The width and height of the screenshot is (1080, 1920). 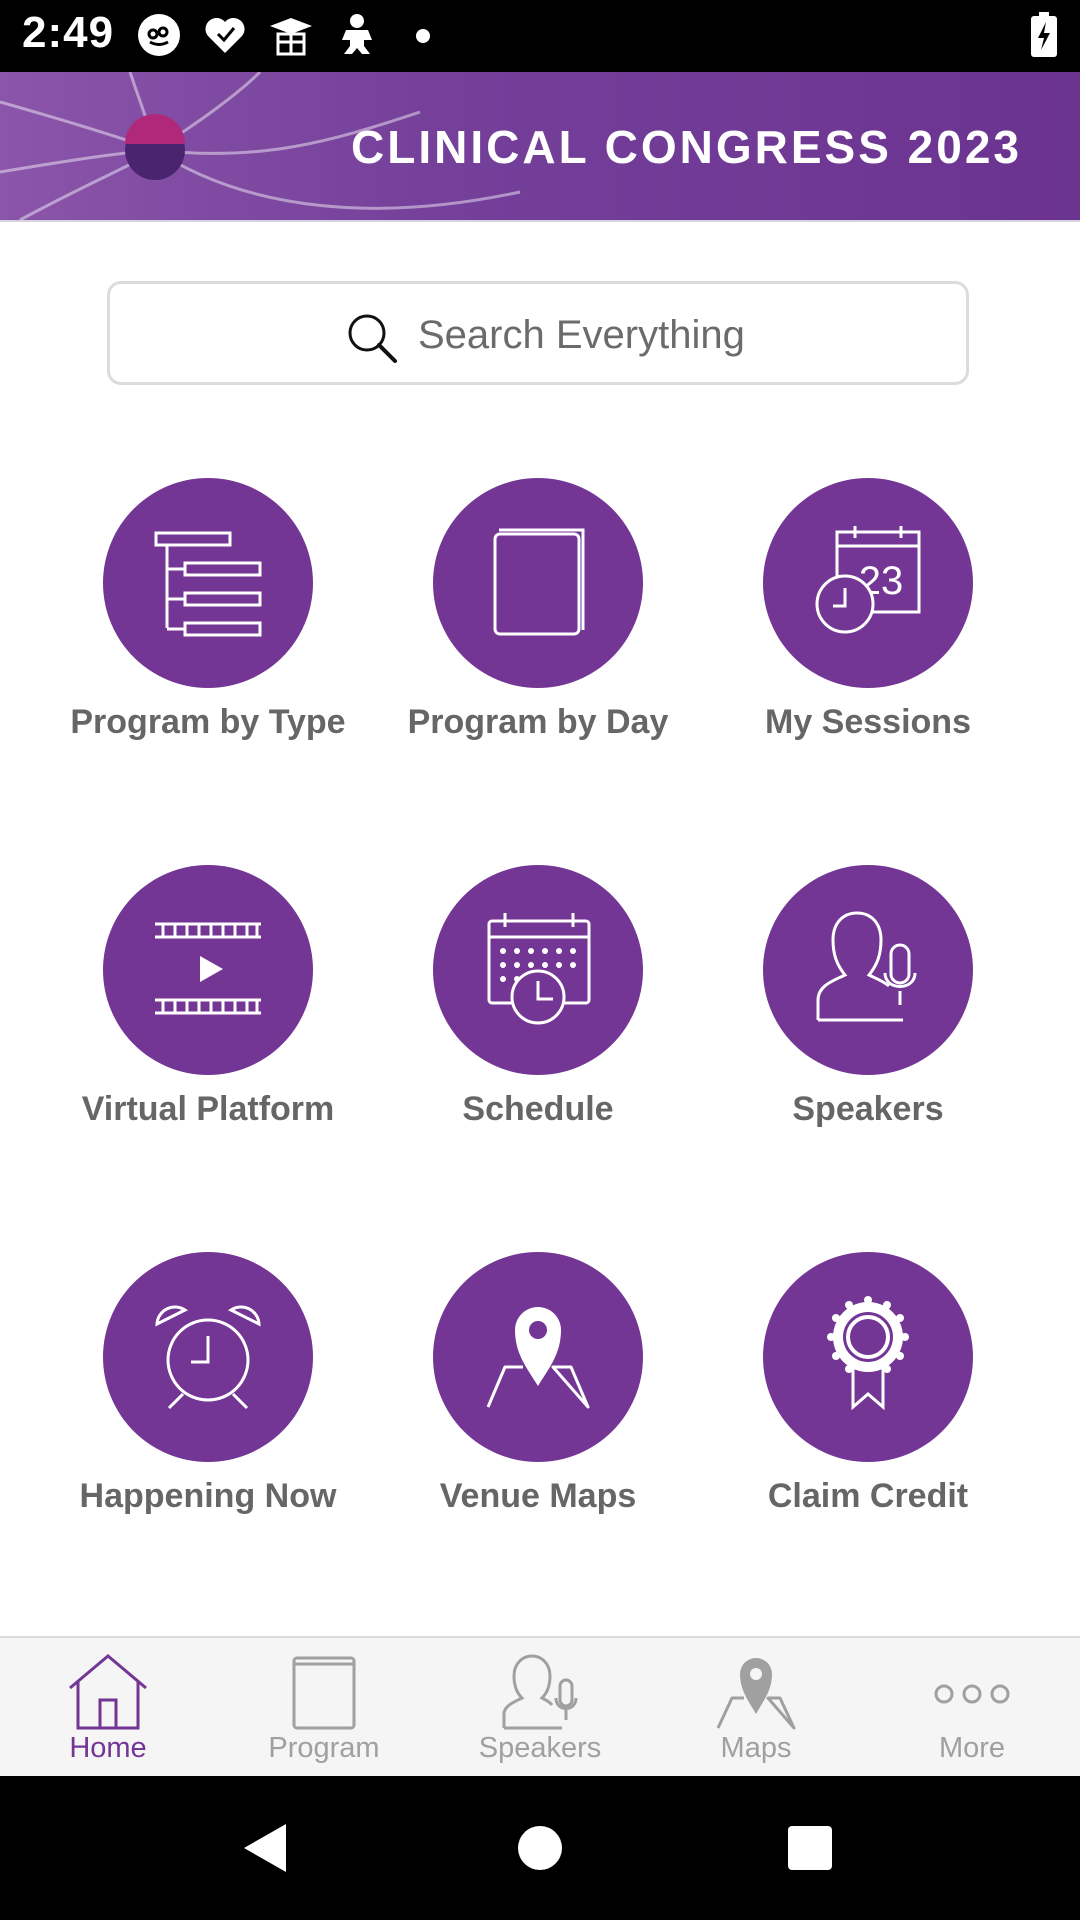 What do you see at coordinates (972, 1708) in the screenshot?
I see `nav-more: More` at bounding box center [972, 1708].